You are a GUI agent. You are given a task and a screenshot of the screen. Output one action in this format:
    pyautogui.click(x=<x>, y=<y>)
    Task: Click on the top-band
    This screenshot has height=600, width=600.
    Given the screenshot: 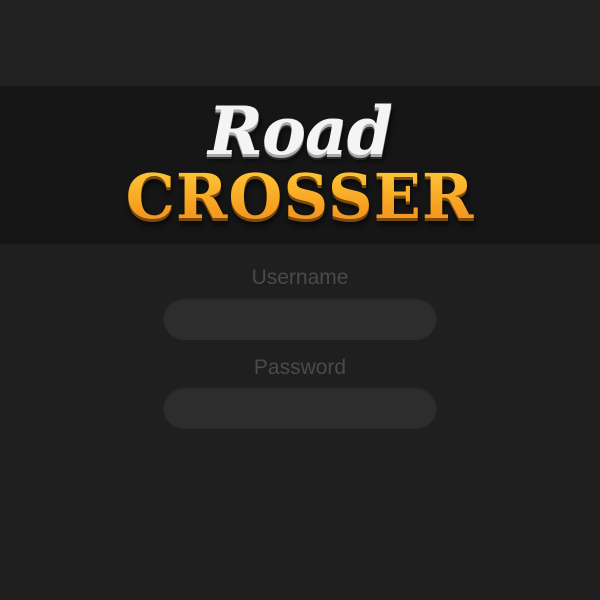 What is the action you would take?
    pyautogui.click(x=300, y=43)
    